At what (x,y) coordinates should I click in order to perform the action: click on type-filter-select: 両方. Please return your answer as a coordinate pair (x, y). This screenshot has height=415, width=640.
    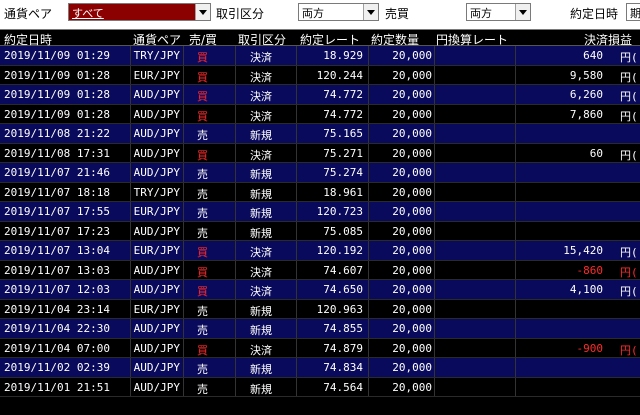
    Looking at the image, I should click on (338, 12).